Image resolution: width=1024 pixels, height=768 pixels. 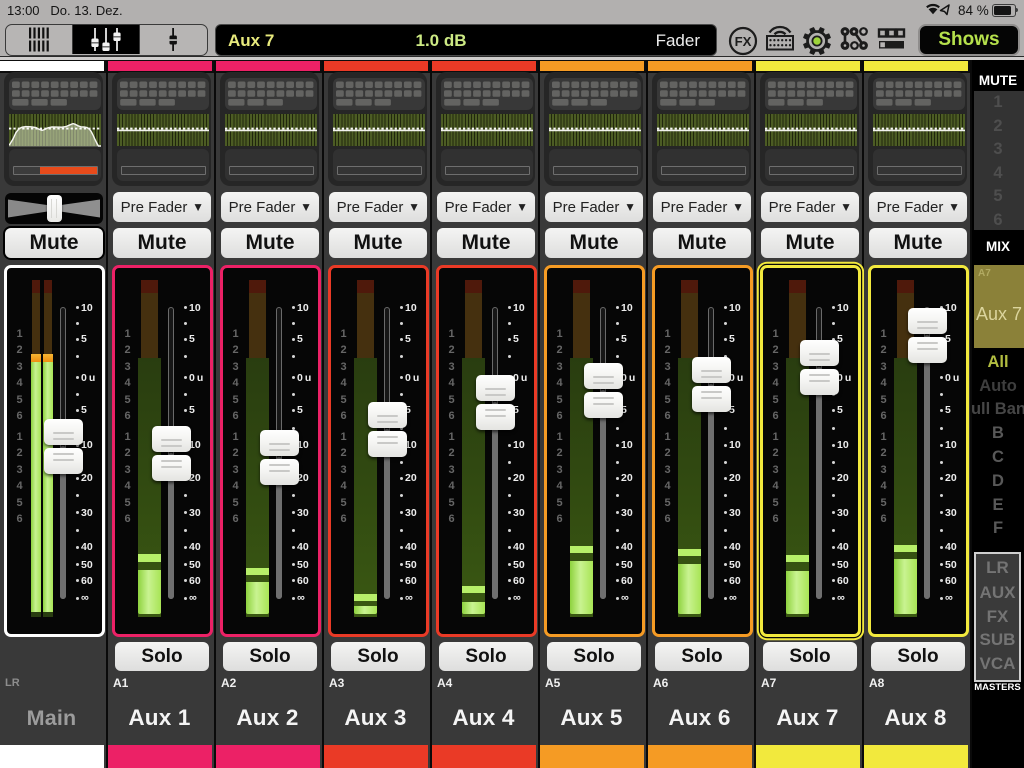 What do you see at coordinates (743, 41) in the screenshot?
I see `svg-text: FX` at bounding box center [743, 41].